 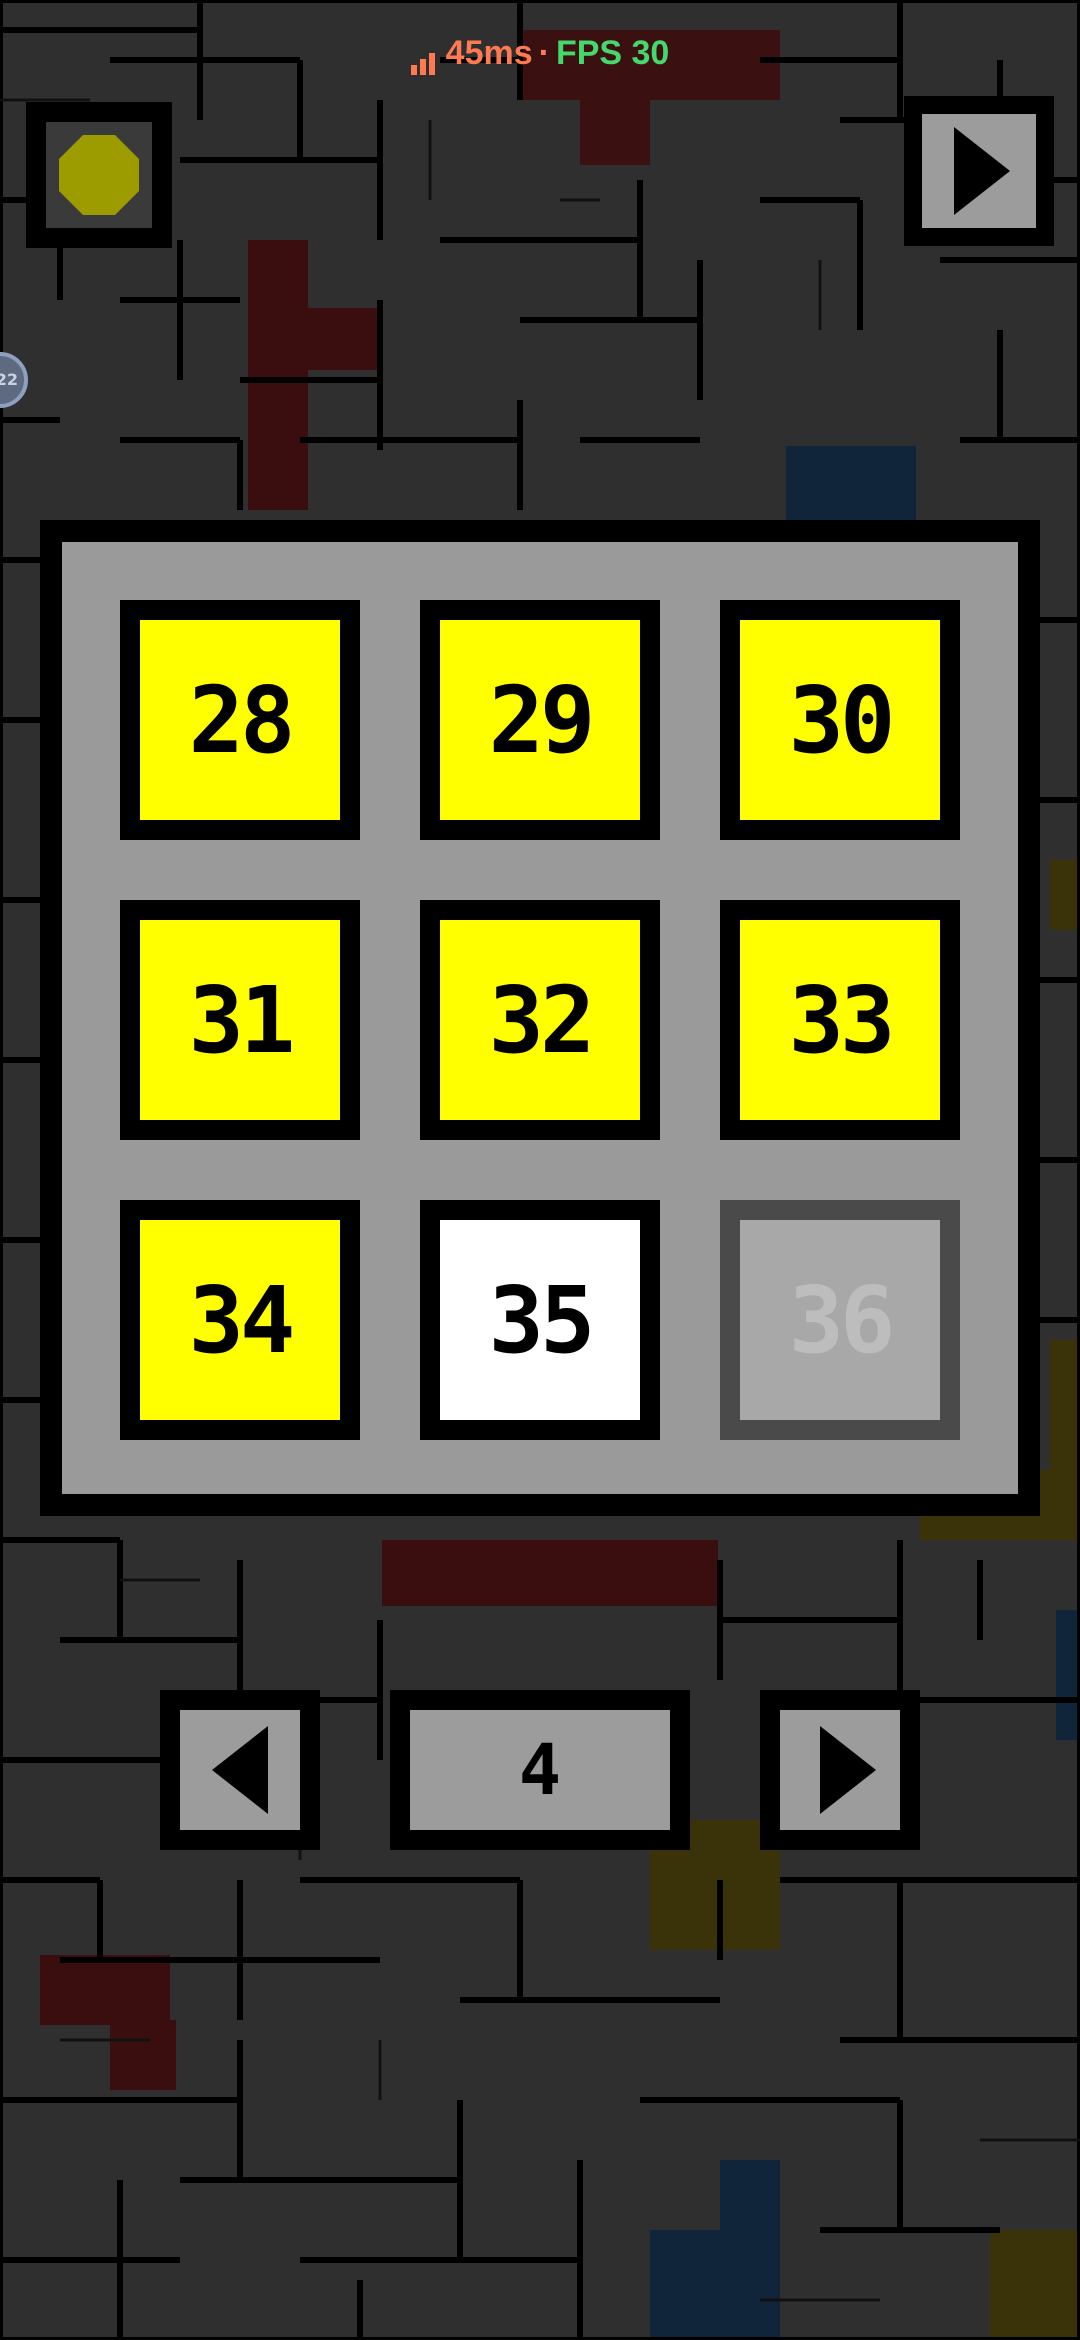 I want to click on arrow-left-icon, so click(x=240, y=1770).